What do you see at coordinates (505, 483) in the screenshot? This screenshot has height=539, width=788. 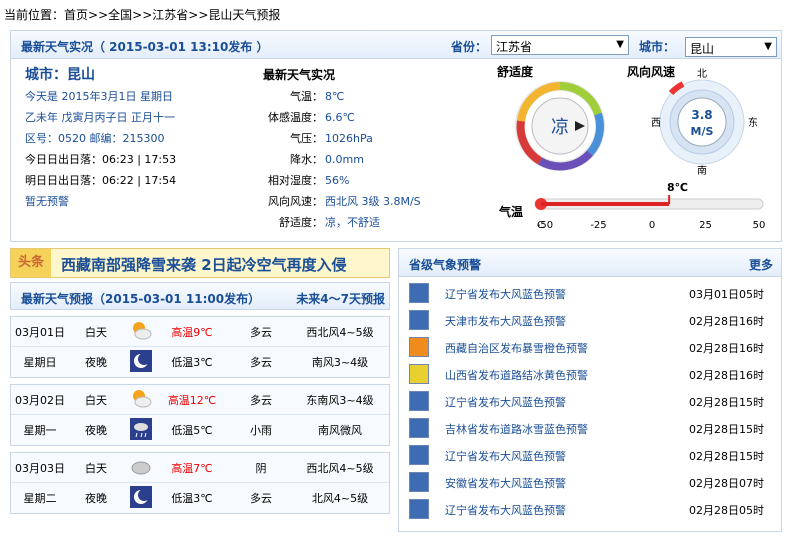 I see `warning-text: 安徽省发布大风蓝色预警` at bounding box center [505, 483].